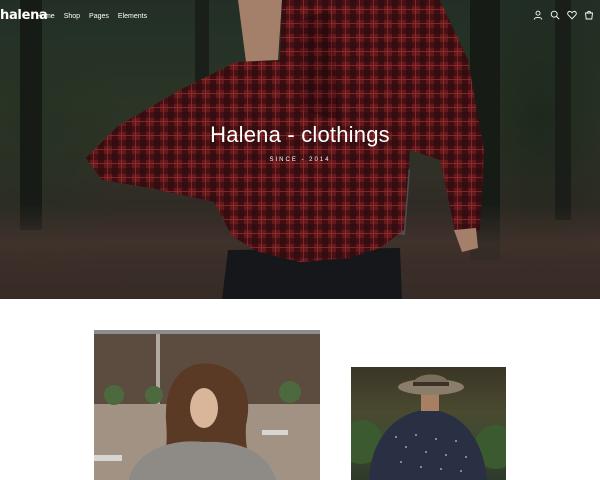 This screenshot has width=600, height=480. What do you see at coordinates (563, 15) in the screenshot?
I see `header-icons` at bounding box center [563, 15].